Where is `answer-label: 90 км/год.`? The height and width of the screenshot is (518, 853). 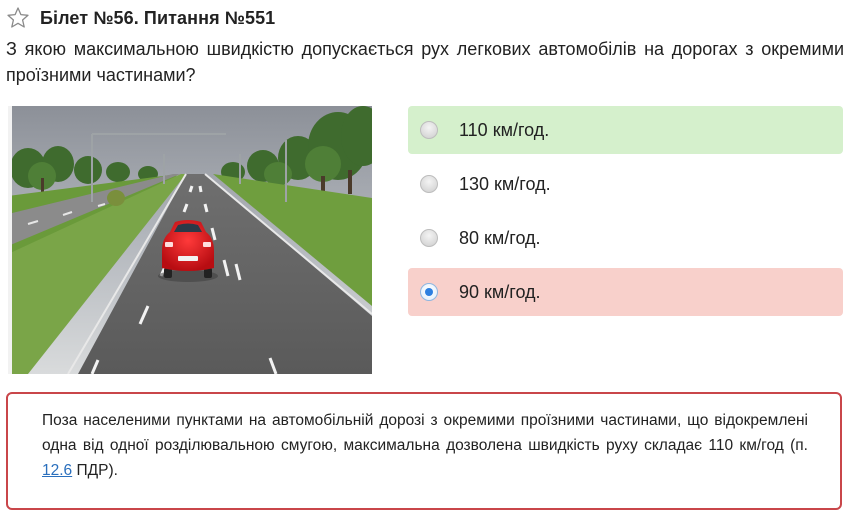 answer-label: 90 км/год. is located at coordinates (500, 291).